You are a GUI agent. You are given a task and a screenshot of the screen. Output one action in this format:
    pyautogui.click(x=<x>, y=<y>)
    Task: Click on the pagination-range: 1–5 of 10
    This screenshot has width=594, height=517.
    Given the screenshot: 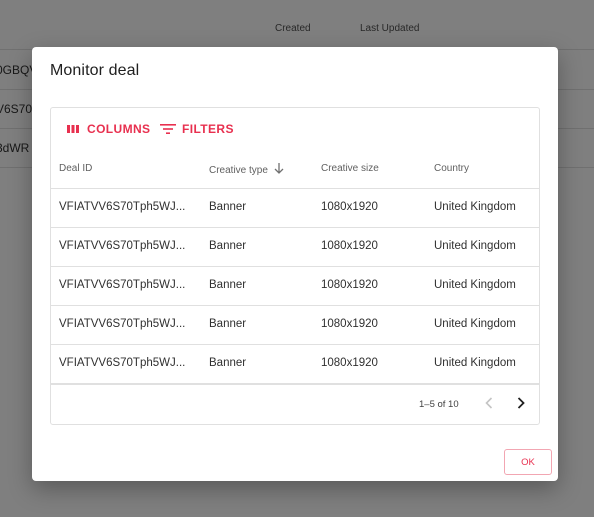 What is the action you would take?
    pyautogui.click(x=439, y=404)
    